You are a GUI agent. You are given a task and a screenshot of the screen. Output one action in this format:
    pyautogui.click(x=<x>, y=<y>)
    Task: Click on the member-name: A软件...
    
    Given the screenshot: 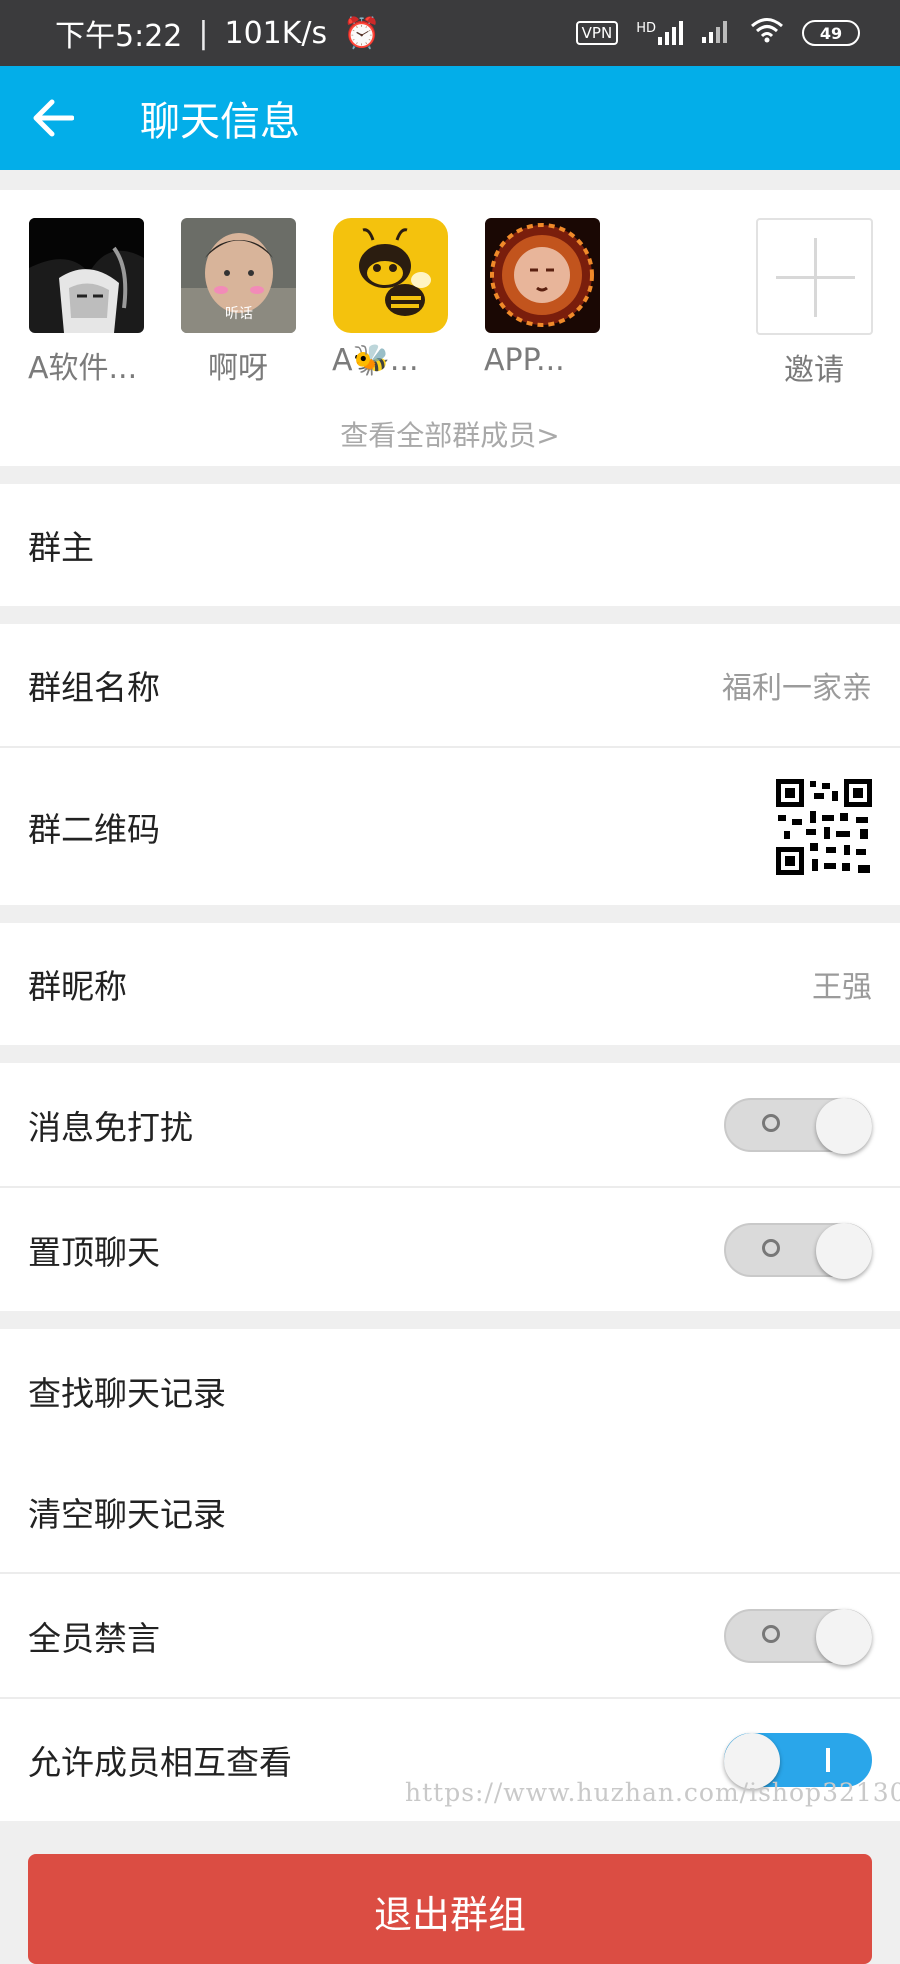 What is the action you would take?
    pyautogui.click(x=83, y=368)
    